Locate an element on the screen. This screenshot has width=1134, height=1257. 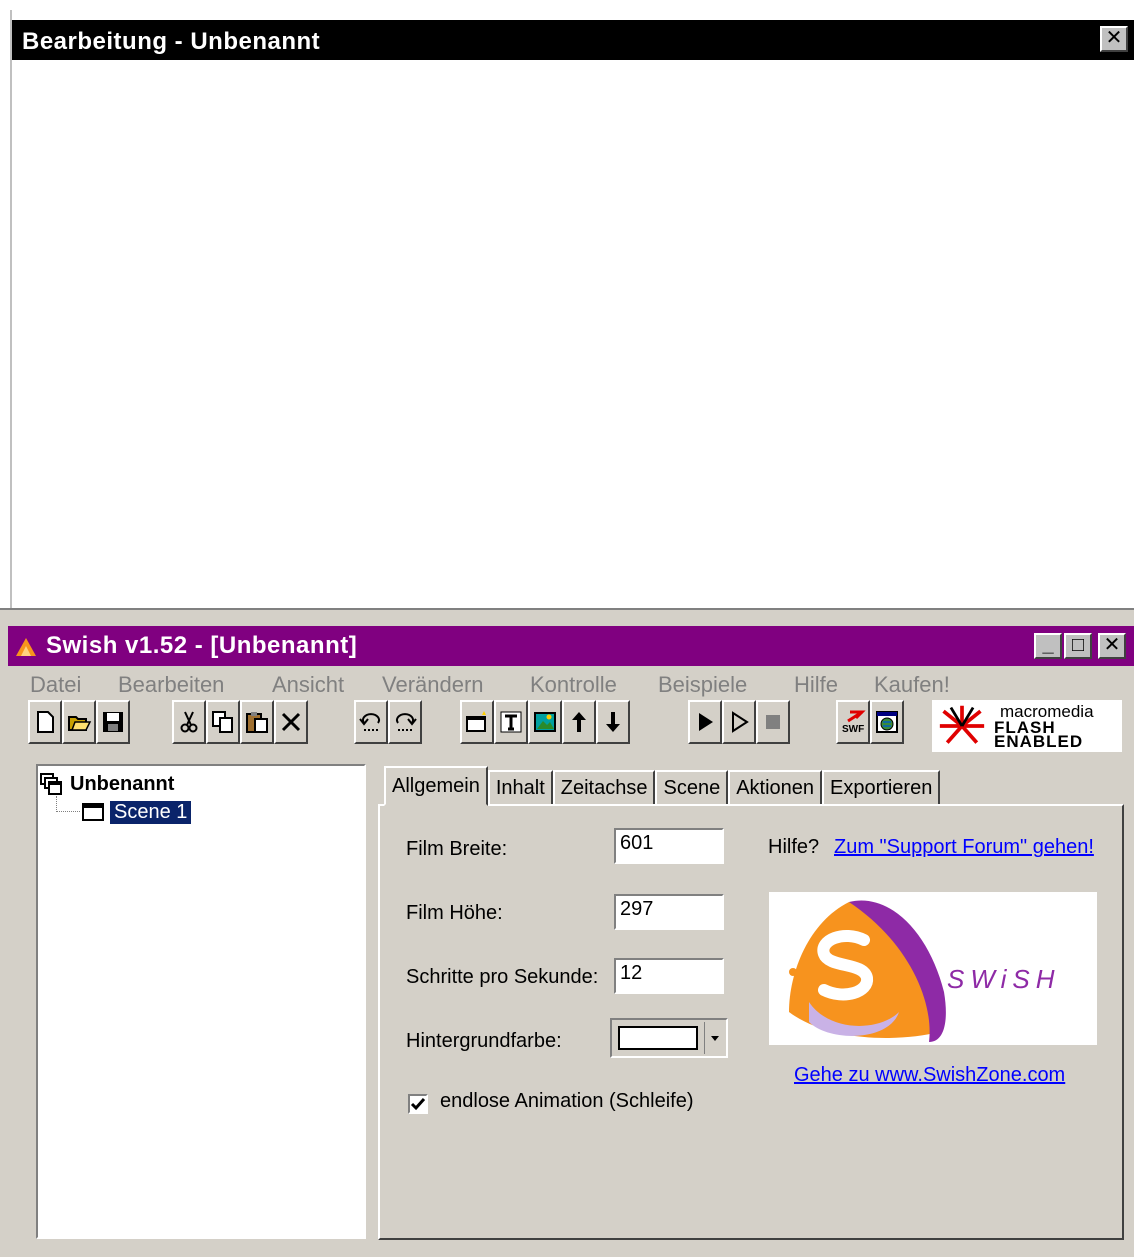
tab-inhalt: Inhalt is located at coordinates (520, 788).